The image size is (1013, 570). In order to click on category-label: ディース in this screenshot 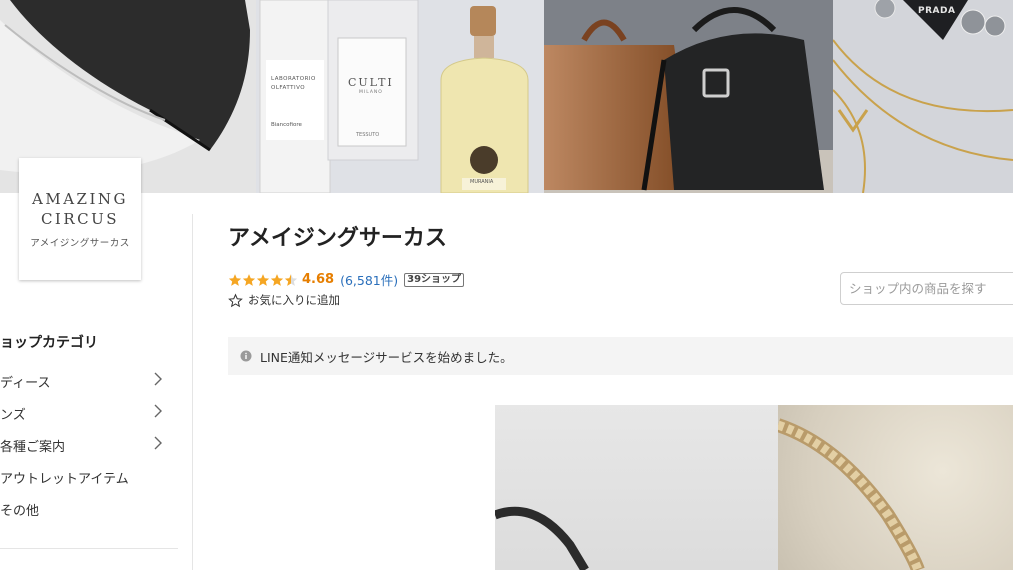, I will do `click(25, 383)`.